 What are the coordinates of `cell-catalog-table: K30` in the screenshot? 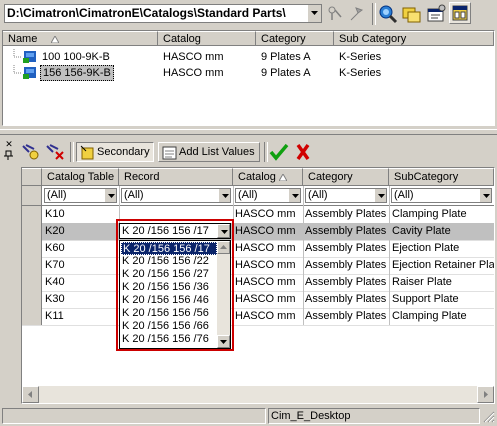 It's located at (81, 299).